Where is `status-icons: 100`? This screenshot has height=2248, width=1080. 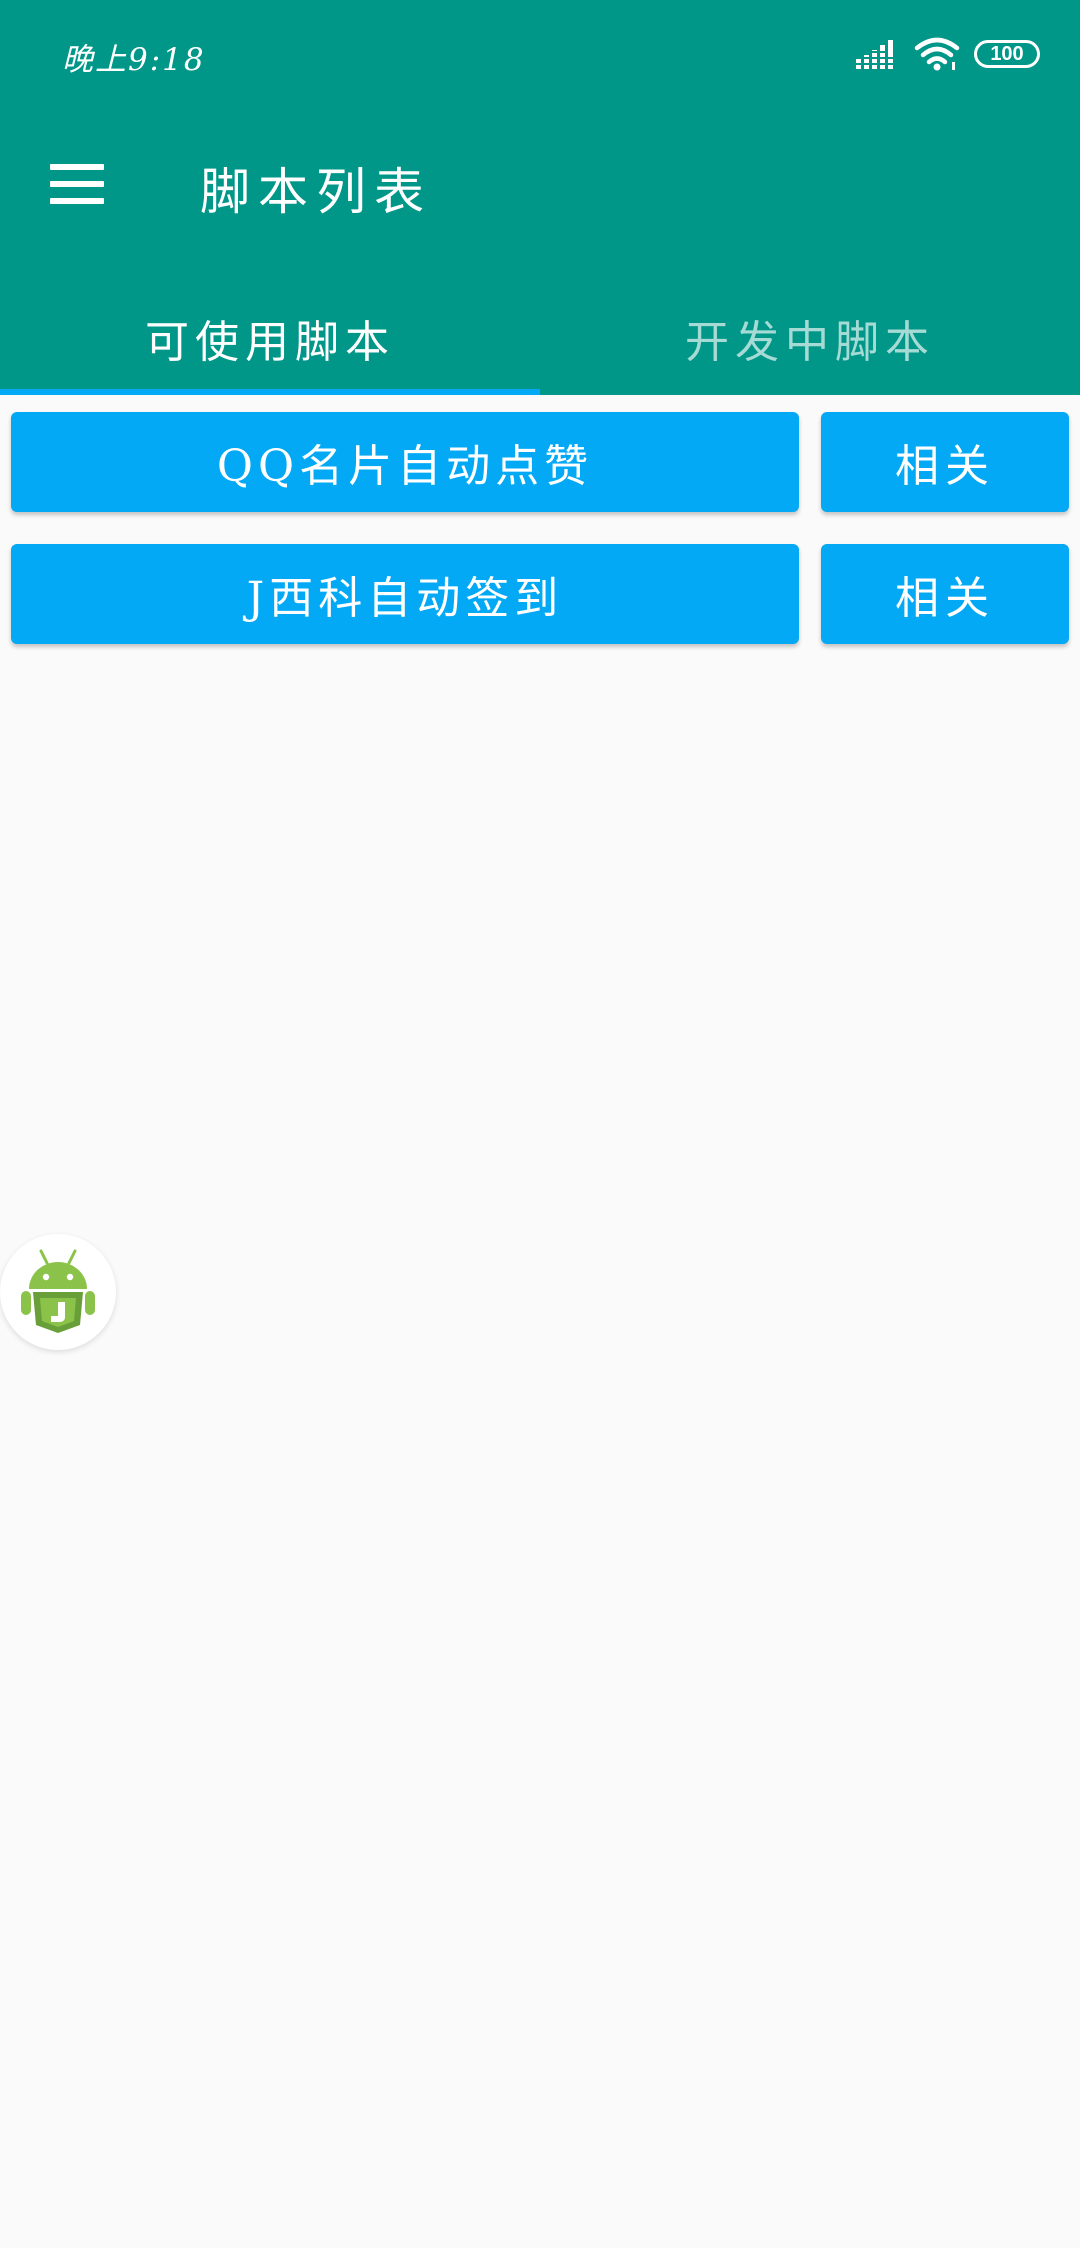
status-icons: 100 is located at coordinates (948, 54).